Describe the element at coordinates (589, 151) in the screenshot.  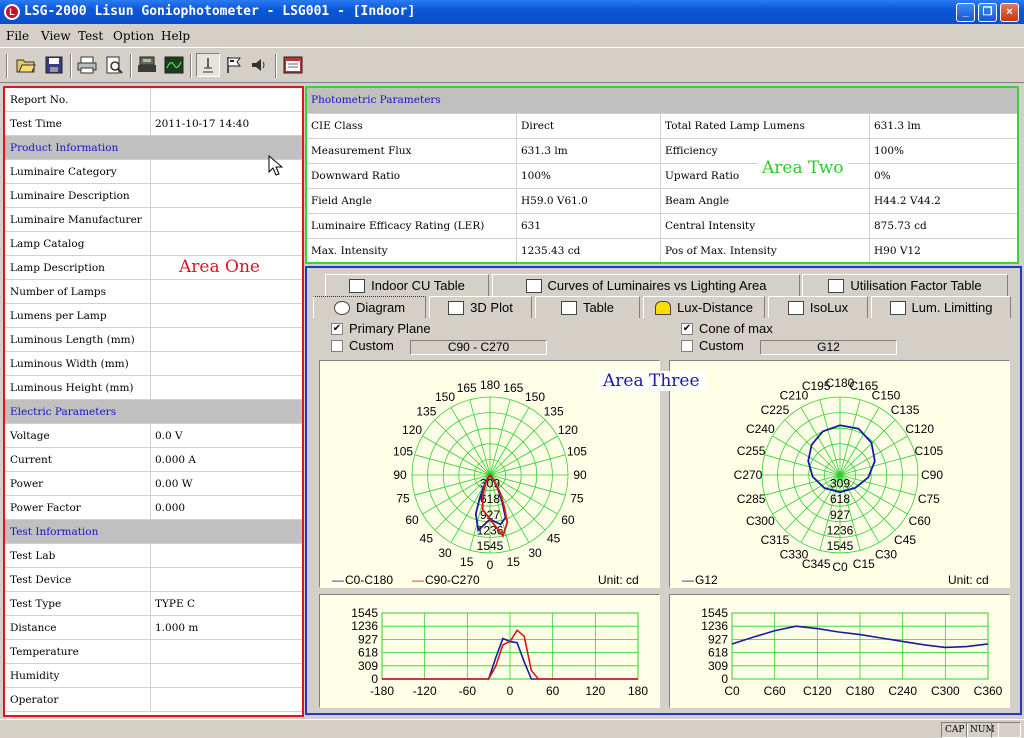
I see `param-value: 631.3 lm` at that location.